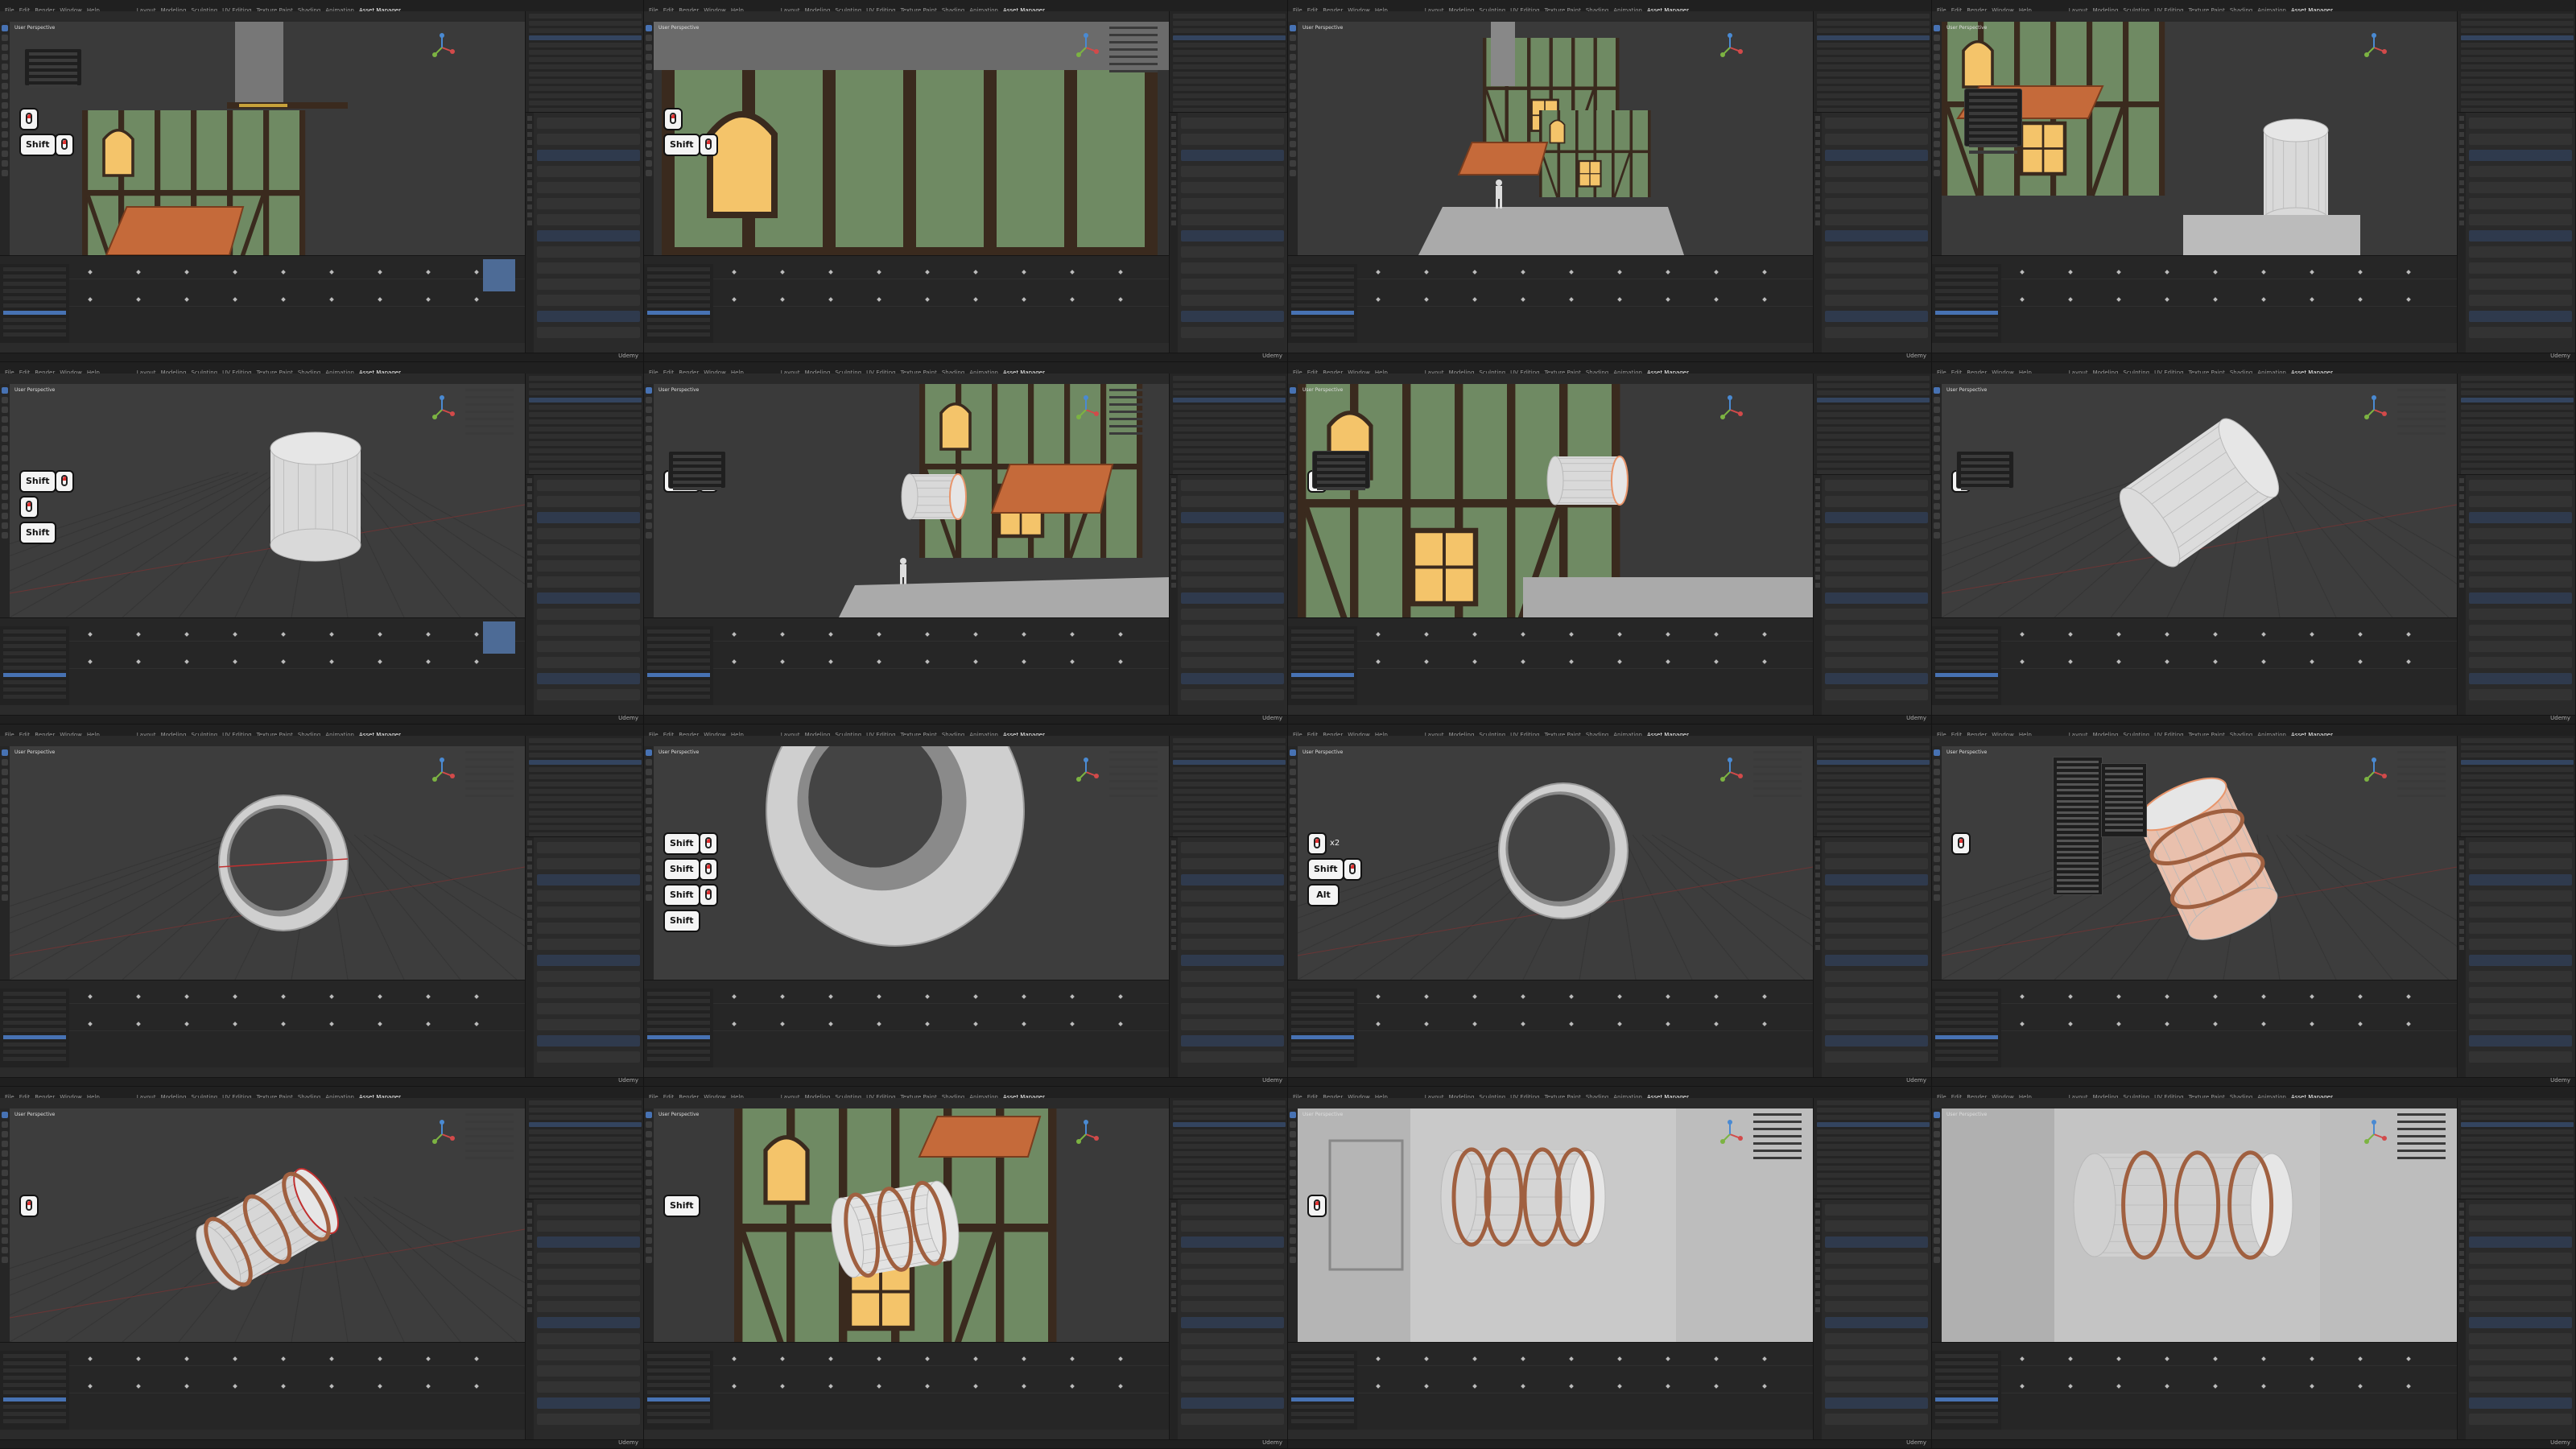  What do you see at coordinates (1985, 456) in the screenshot?
I see `operator-field` at bounding box center [1985, 456].